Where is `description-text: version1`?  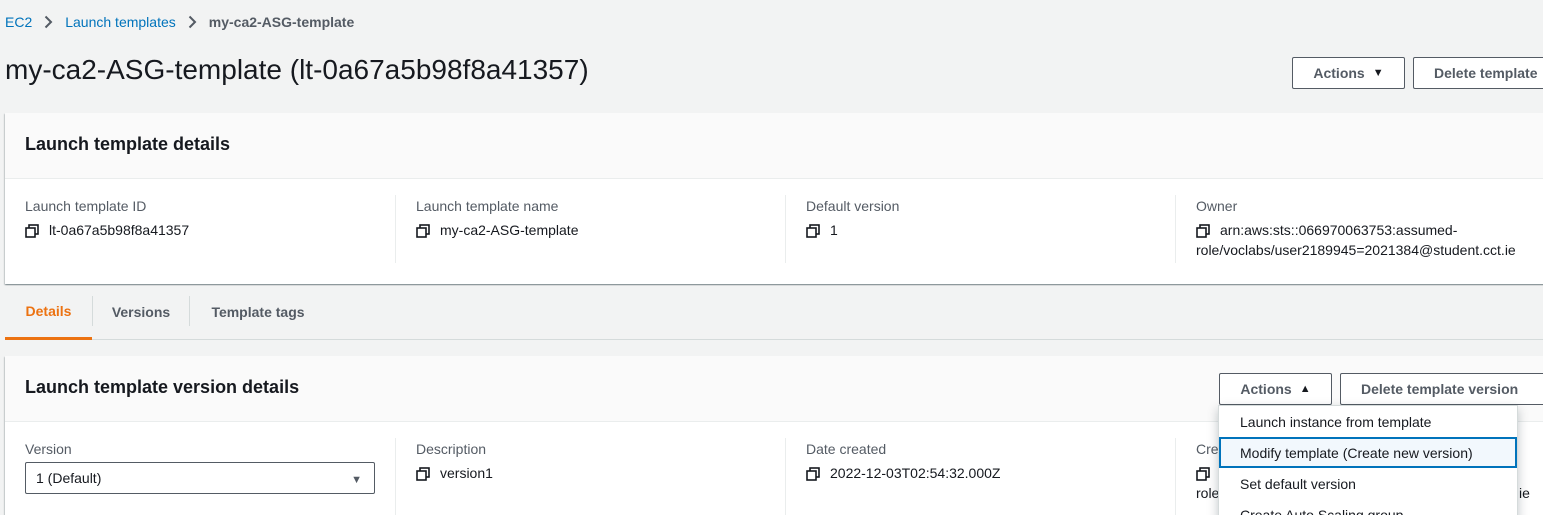 description-text: version1 is located at coordinates (466, 473).